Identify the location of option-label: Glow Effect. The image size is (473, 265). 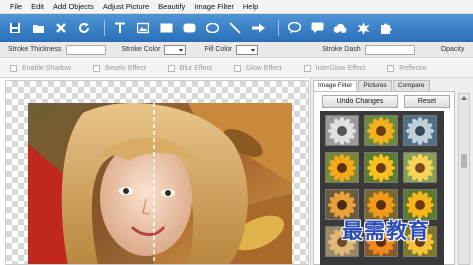
(263, 68).